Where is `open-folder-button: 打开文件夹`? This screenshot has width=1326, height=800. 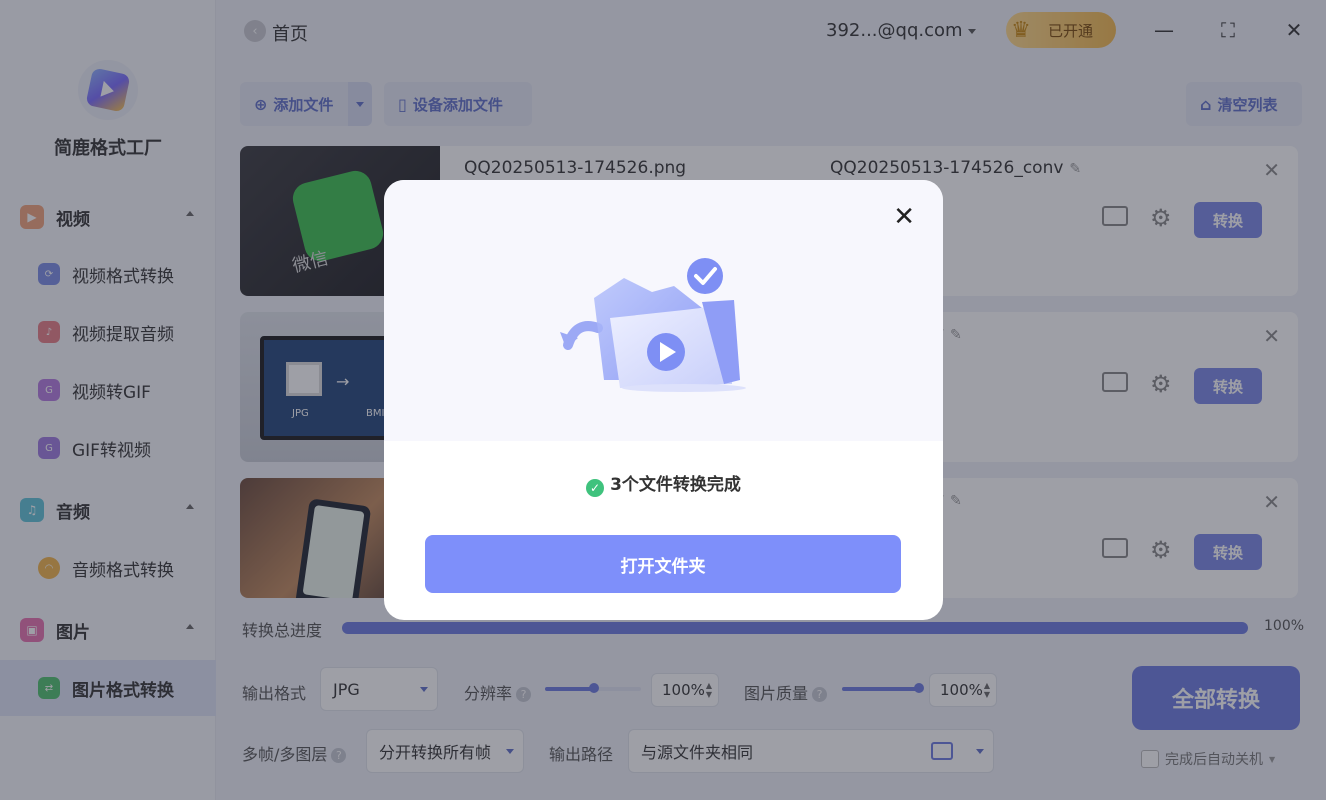
open-folder-button: 打开文件夹 is located at coordinates (663, 564).